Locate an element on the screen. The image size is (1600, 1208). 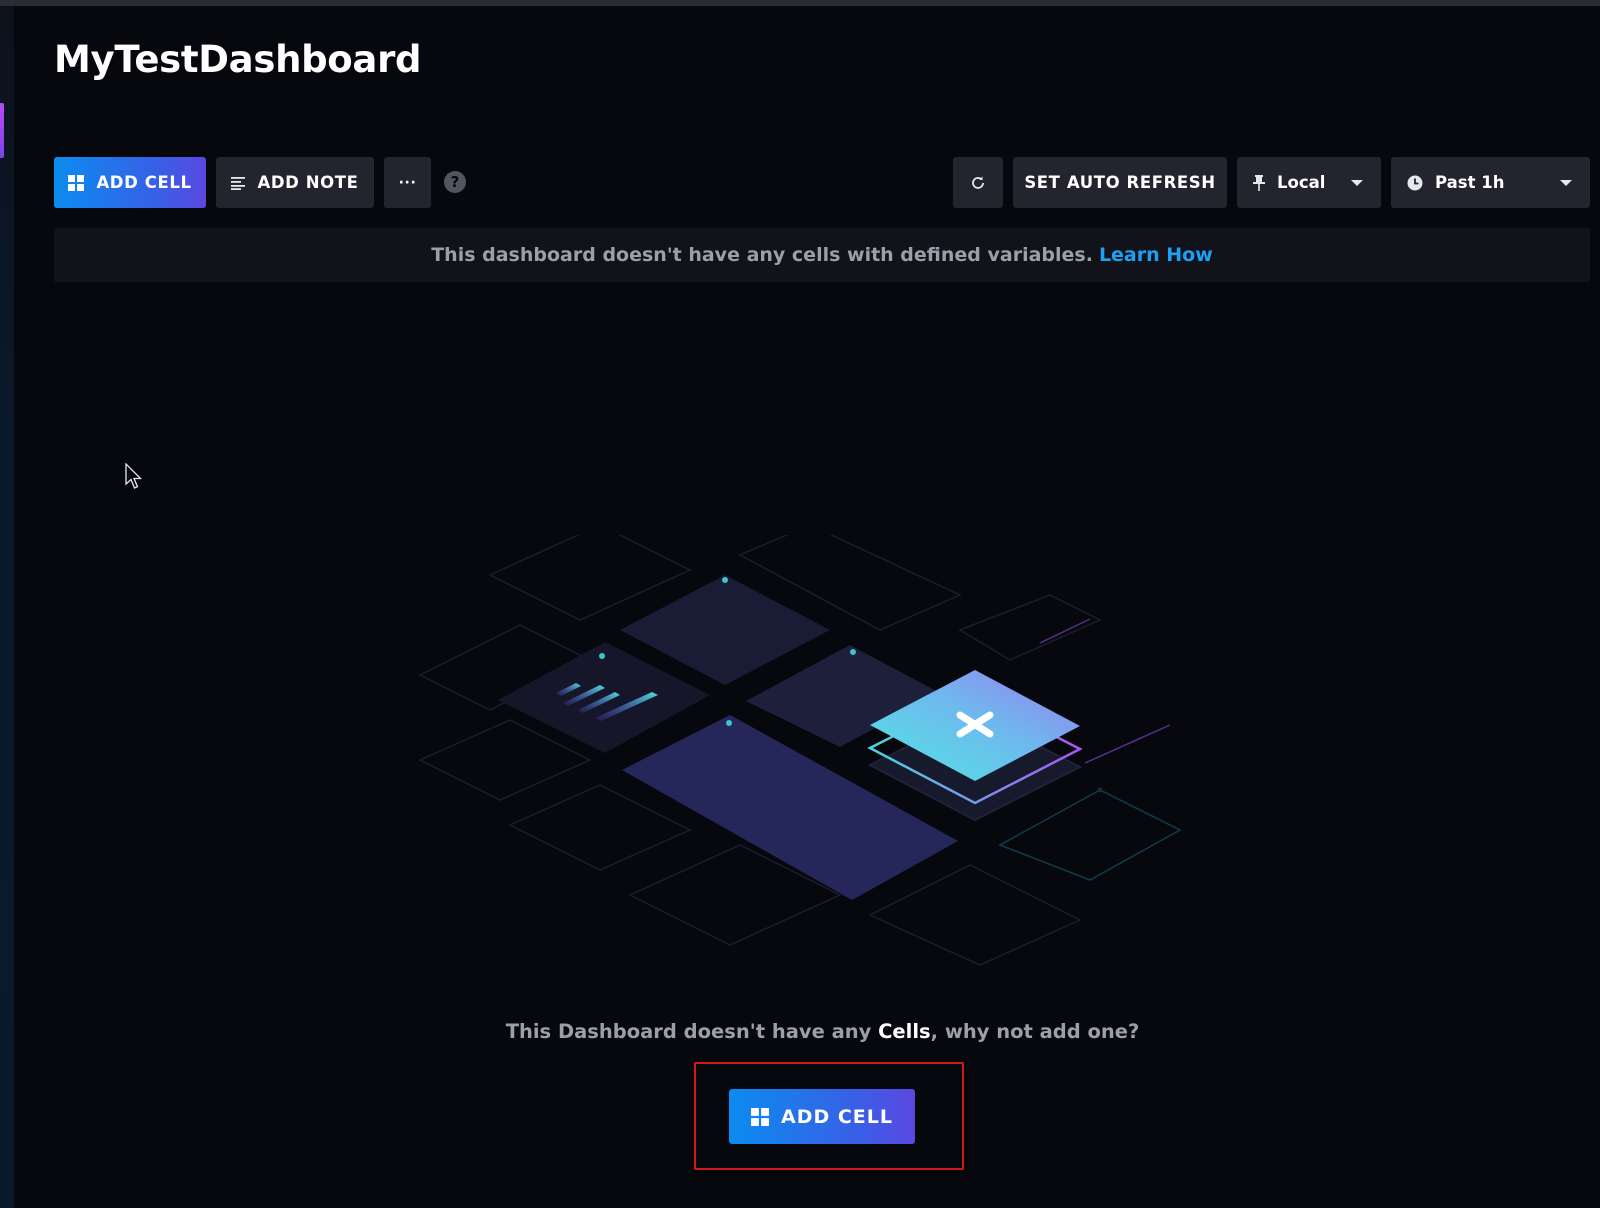
add-cell-label: ADD CELL is located at coordinates (144, 182).